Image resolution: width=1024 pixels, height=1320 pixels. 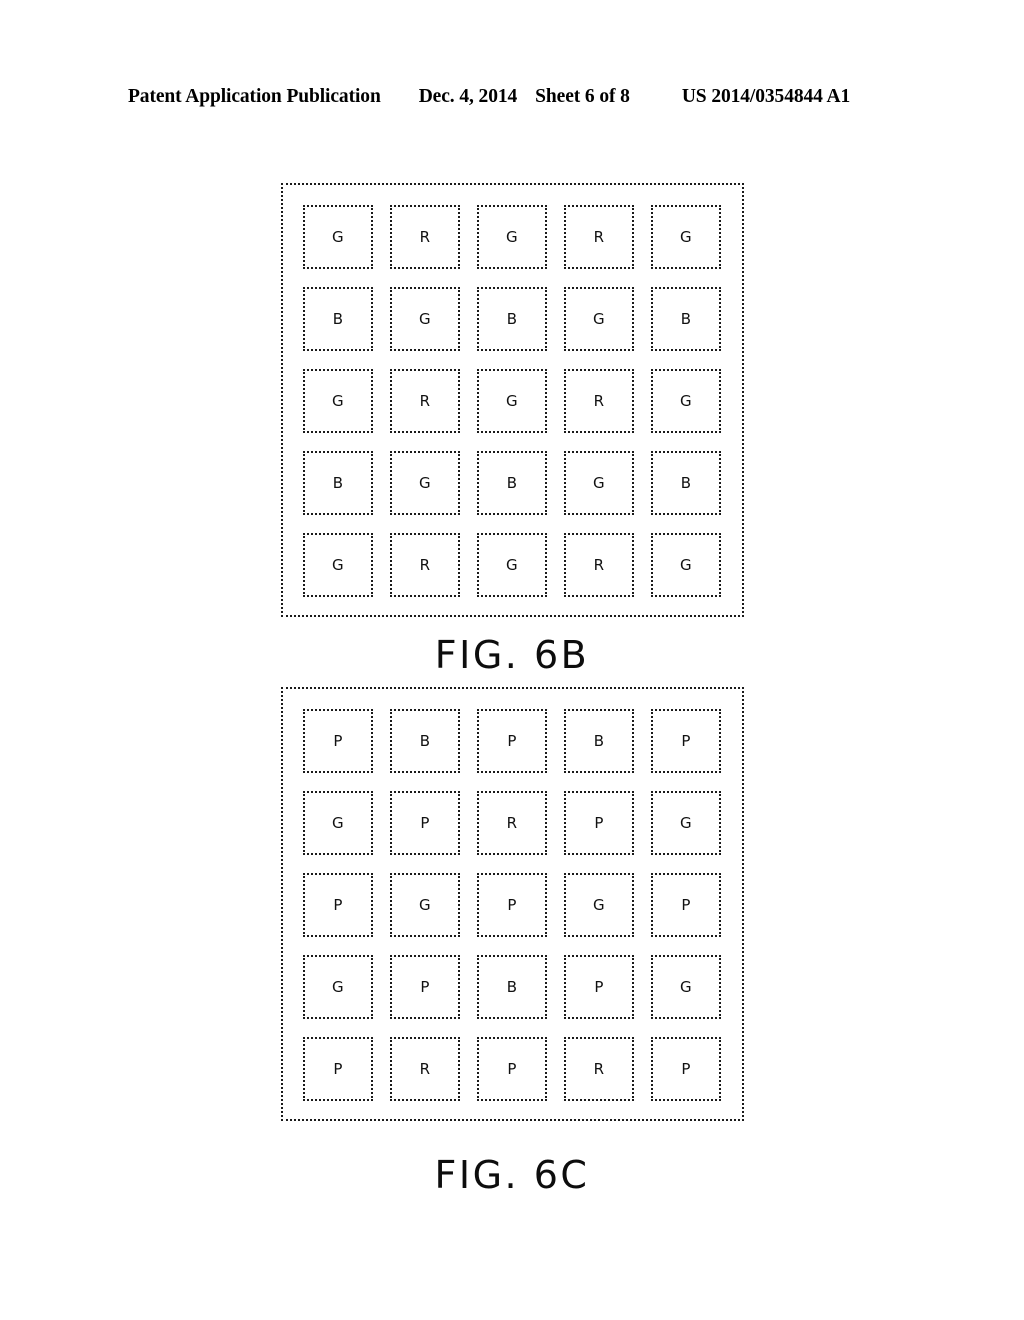 What do you see at coordinates (512, 1175) in the screenshot?
I see `figure-caption-6c: FIG. 6C` at bounding box center [512, 1175].